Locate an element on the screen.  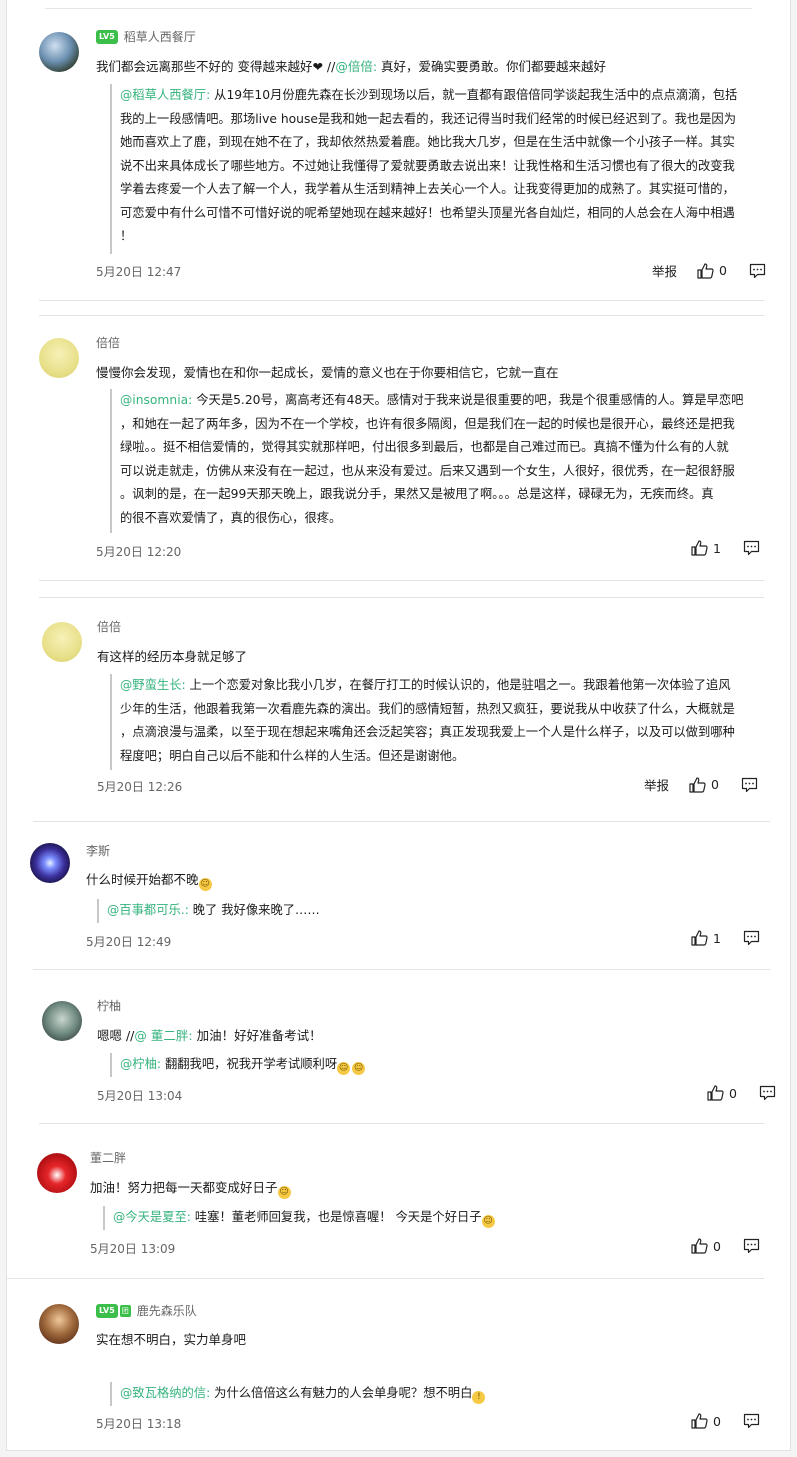
quoted-reply: @今天是夏至: 哇塞！董老师回复我，也是惊喜喔！ 今天是个好日子 ☺ is located at coordinates (358, 1218).